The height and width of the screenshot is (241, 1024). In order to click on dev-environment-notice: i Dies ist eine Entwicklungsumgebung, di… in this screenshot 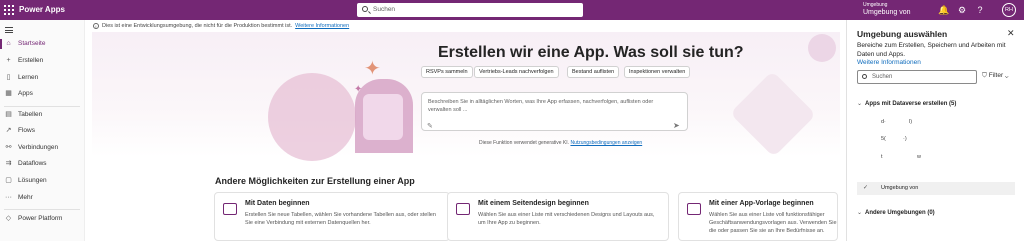, I will do `click(466, 26)`.